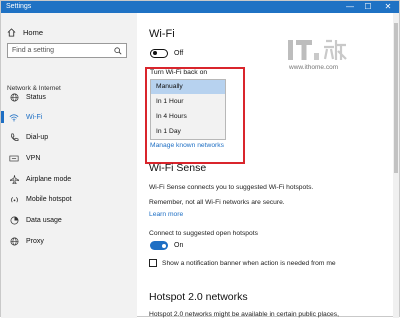  I want to click on watermark-url: www.ithome.com, so click(314, 67).